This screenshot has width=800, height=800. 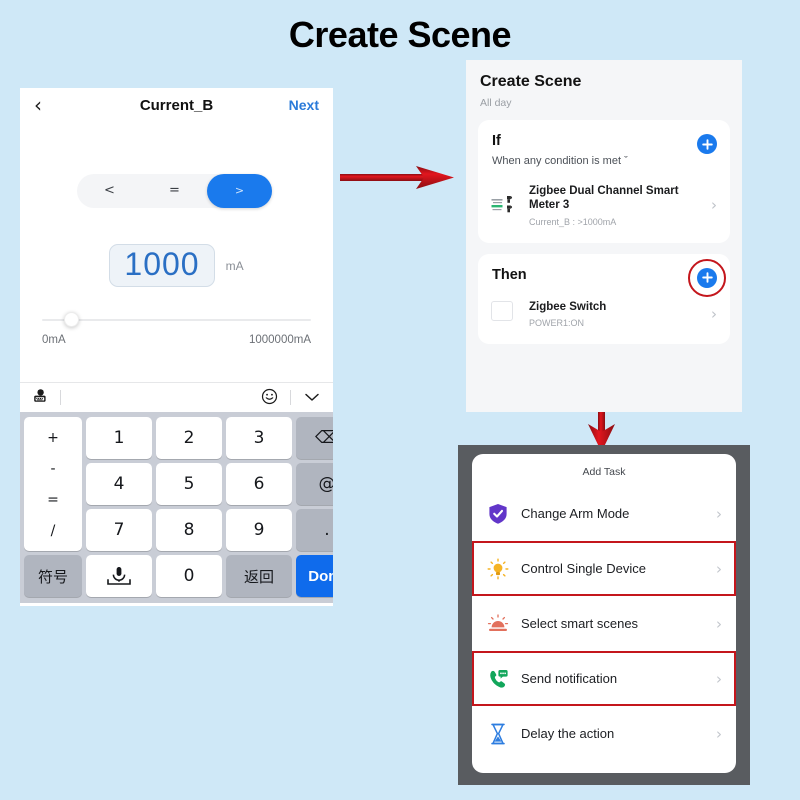 I want to click on keyboard-toolbar-right, so click(x=291, y=398).